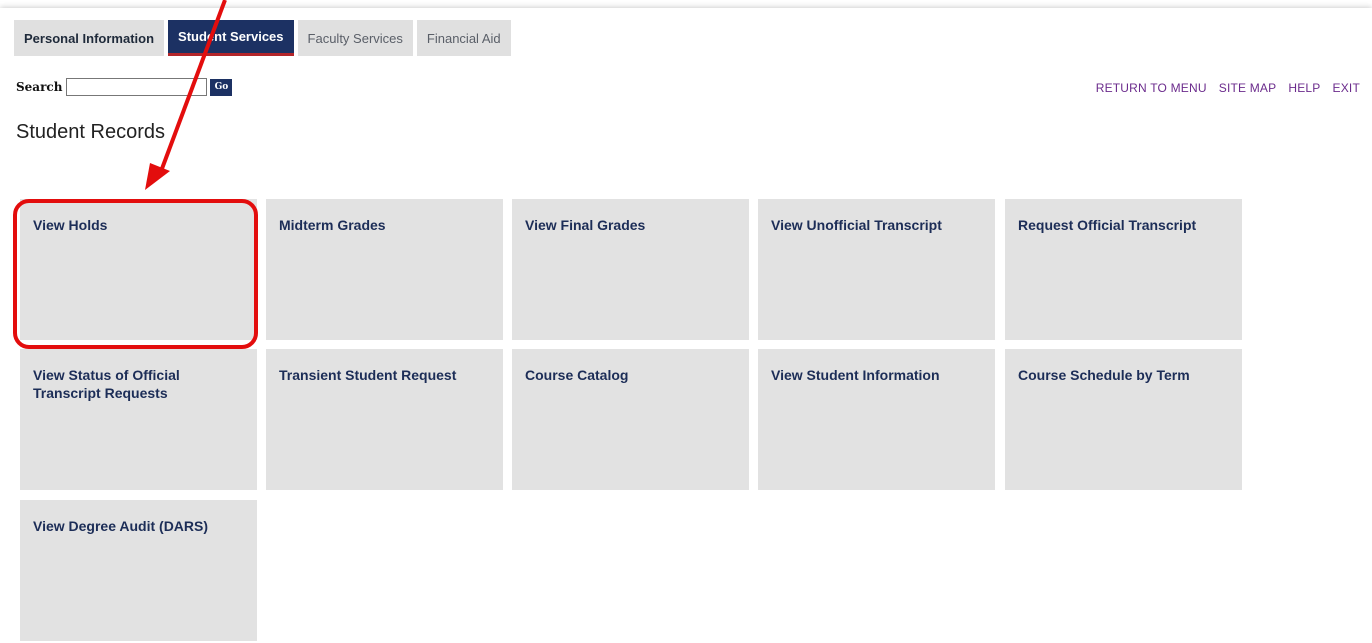 This screenshot has height=643, width=1372. I want to click on tile-transient-student-request: Transient Student Request, so click(384, 419).